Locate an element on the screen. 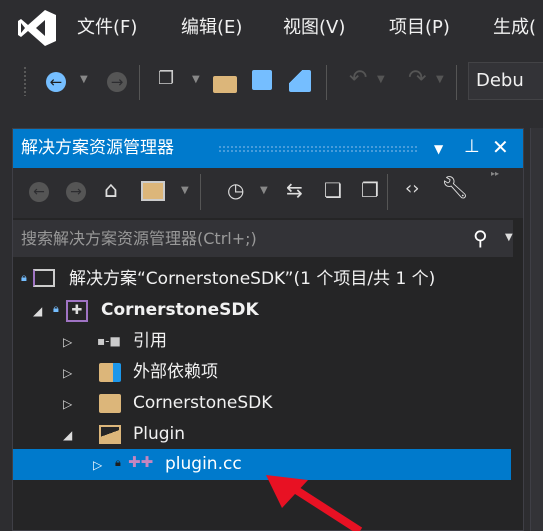 The height and width of the screenshot is (531, 543). tree-item-filter-cornerstonesdk: ▷ CornerstoneSDK is located at coordinates (262, 403).